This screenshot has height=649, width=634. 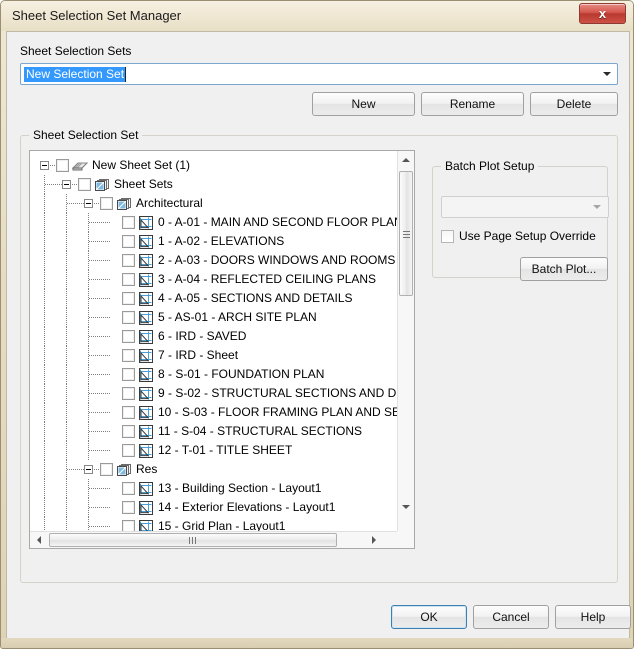 I want to click on tree-row: 7 - IRD - Sheet, so click(x=214, y=355).